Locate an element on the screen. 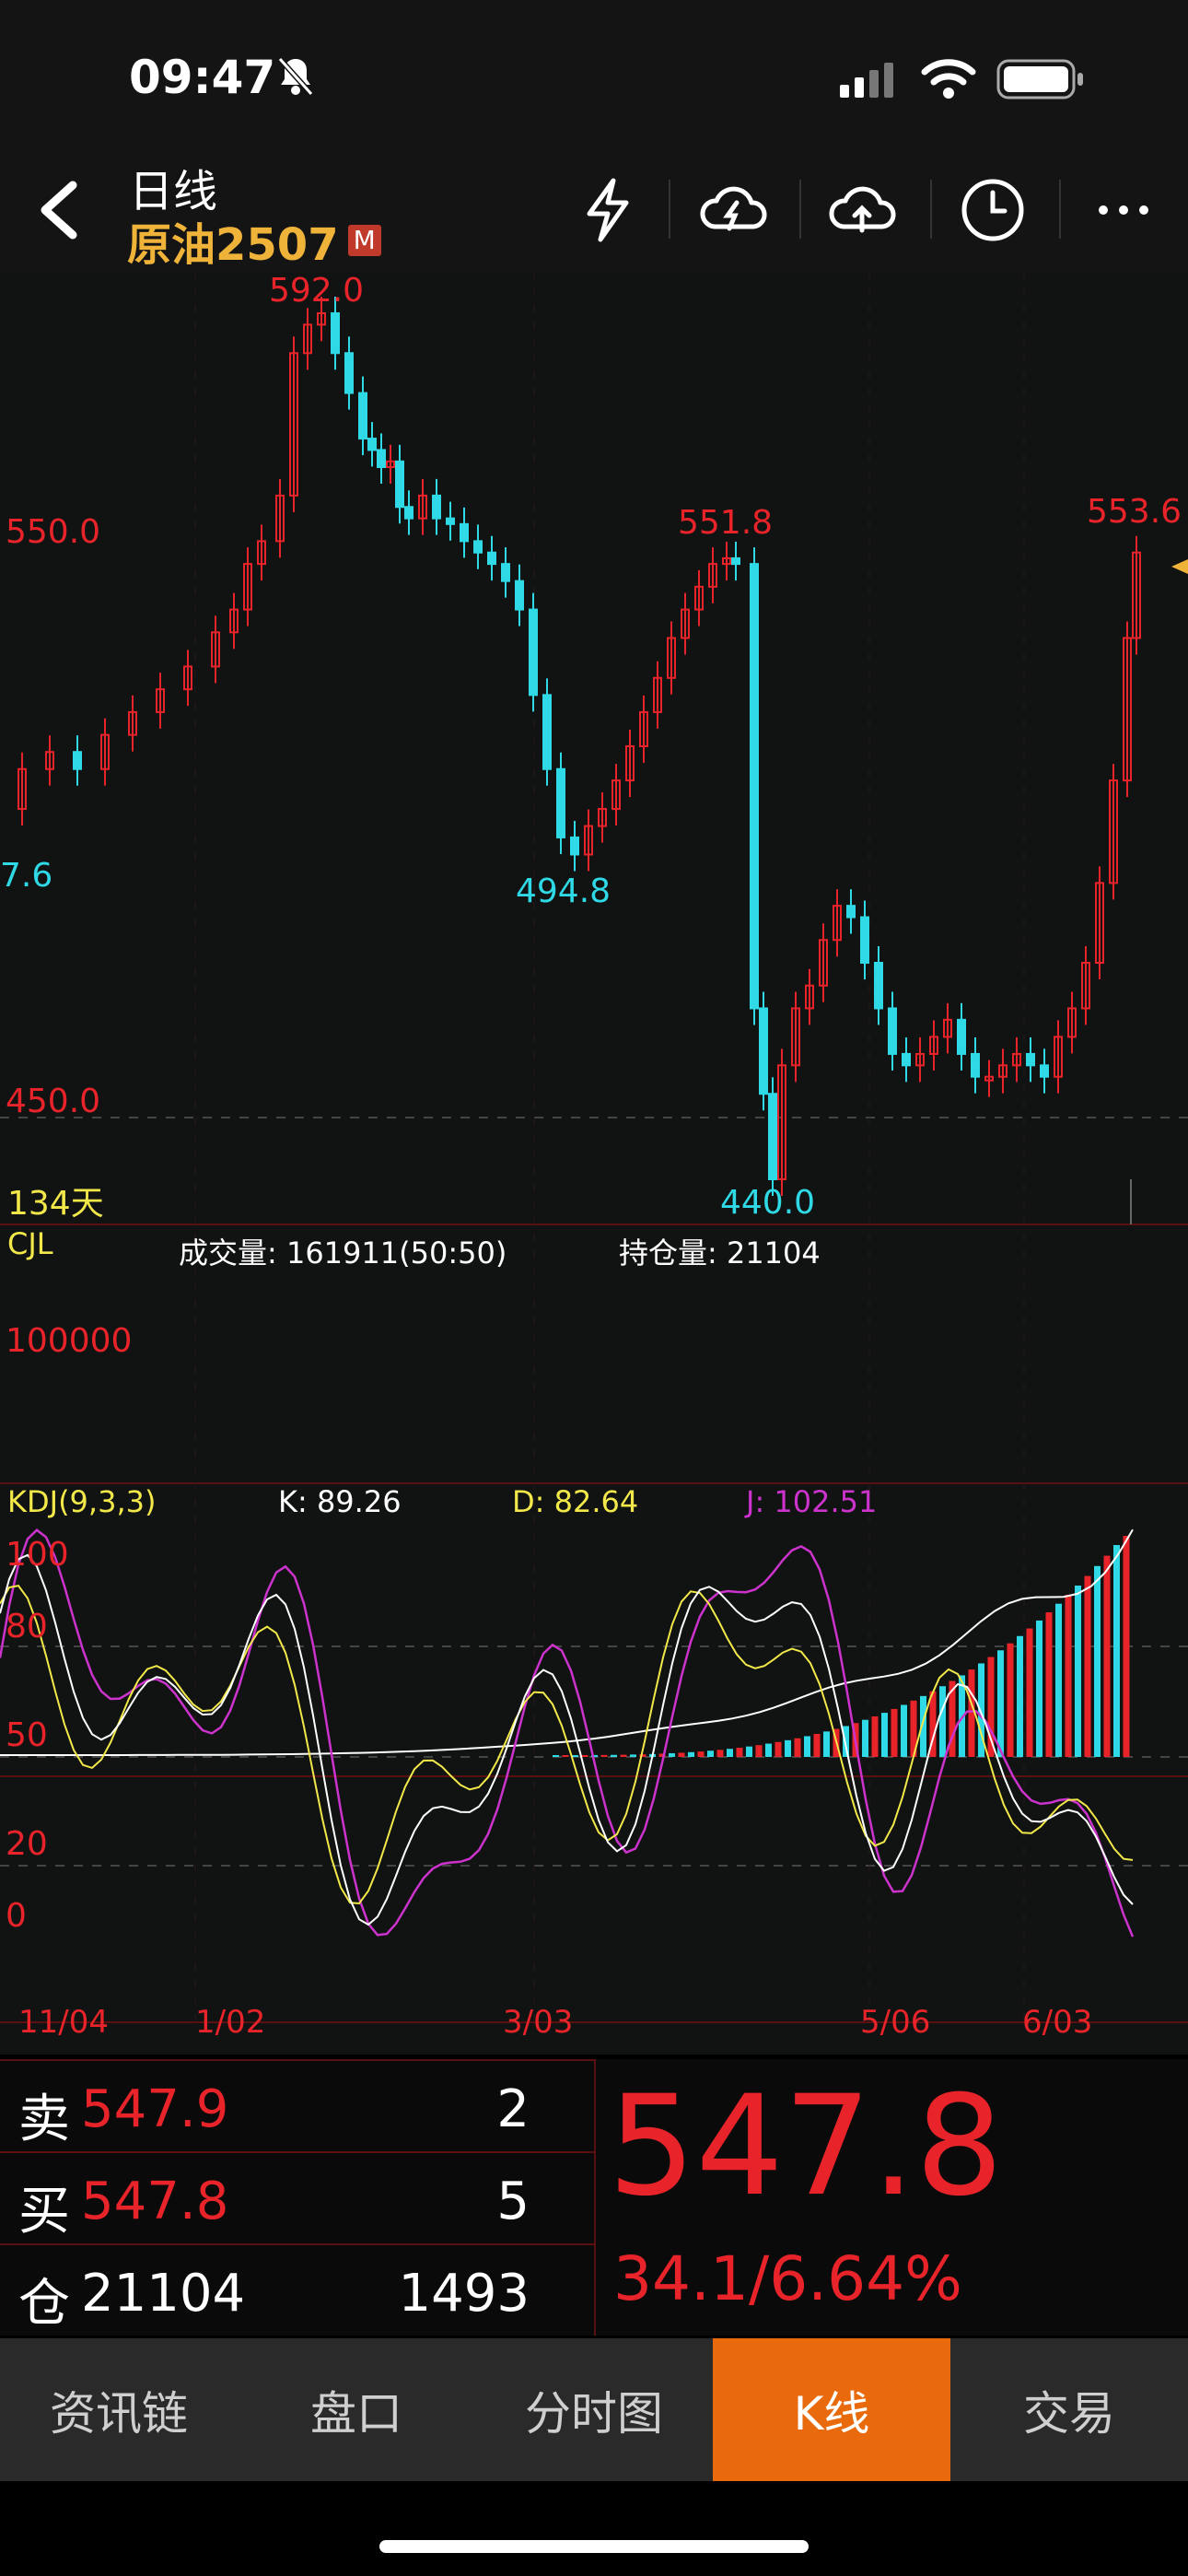 The image size is (1188, 2576). market-badge: M is located at coordinates (364, 240).